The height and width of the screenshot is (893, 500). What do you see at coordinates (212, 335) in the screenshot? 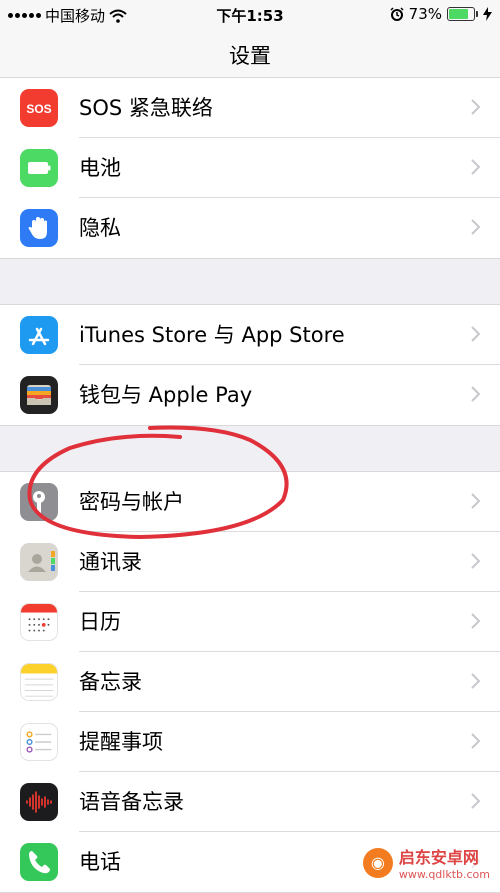
I see `settings-row-label: iTunes Store 与 App Store` at bounding box center [212, 335].